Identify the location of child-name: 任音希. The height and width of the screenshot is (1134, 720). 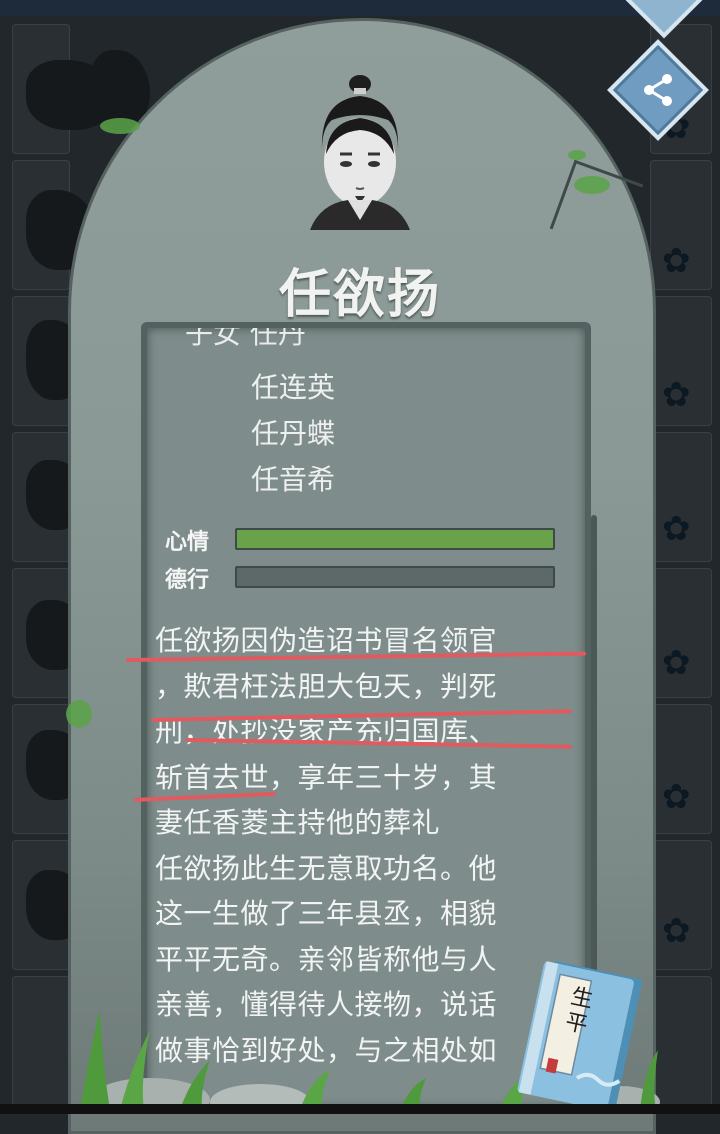
(293, 479).